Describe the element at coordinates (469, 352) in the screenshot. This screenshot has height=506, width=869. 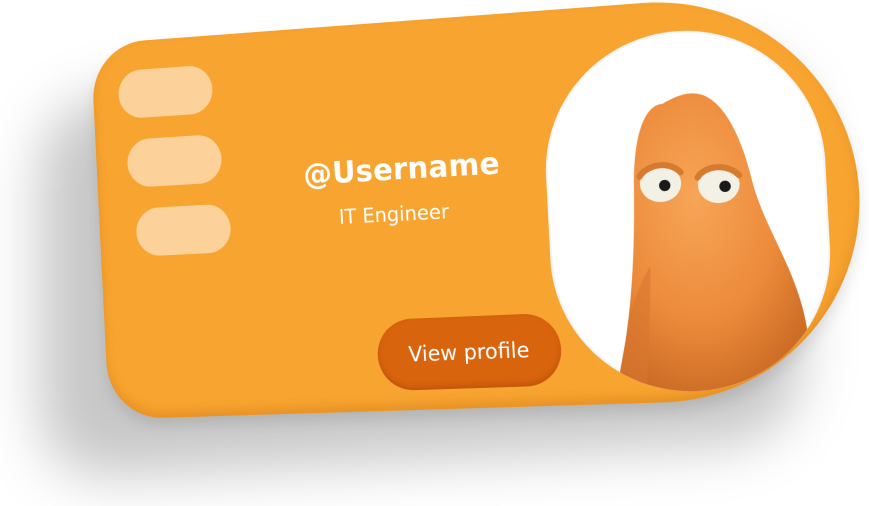
I see `view-profile-button: View profile` at that location.